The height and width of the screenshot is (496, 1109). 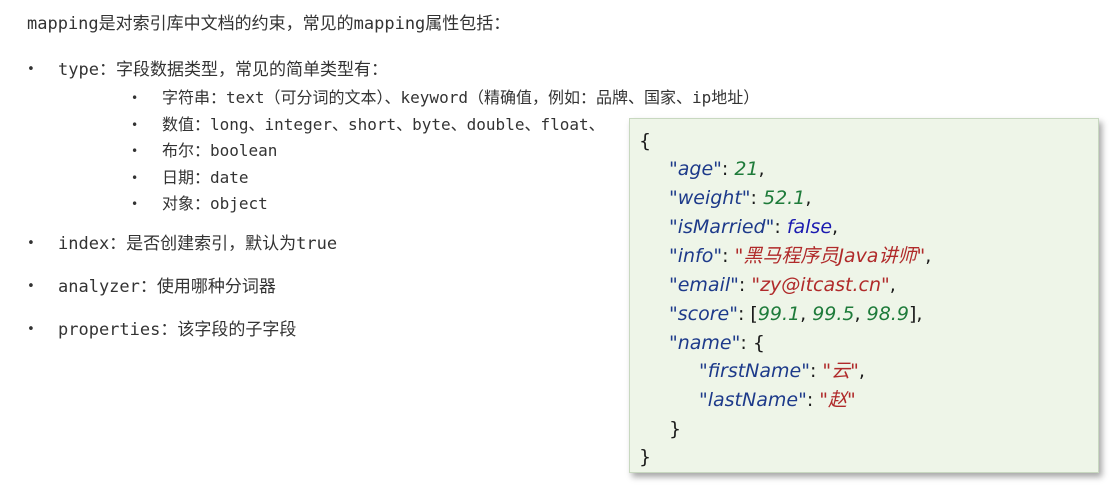 I want to click on json-key-email: "email", so click(x=704, y=285).